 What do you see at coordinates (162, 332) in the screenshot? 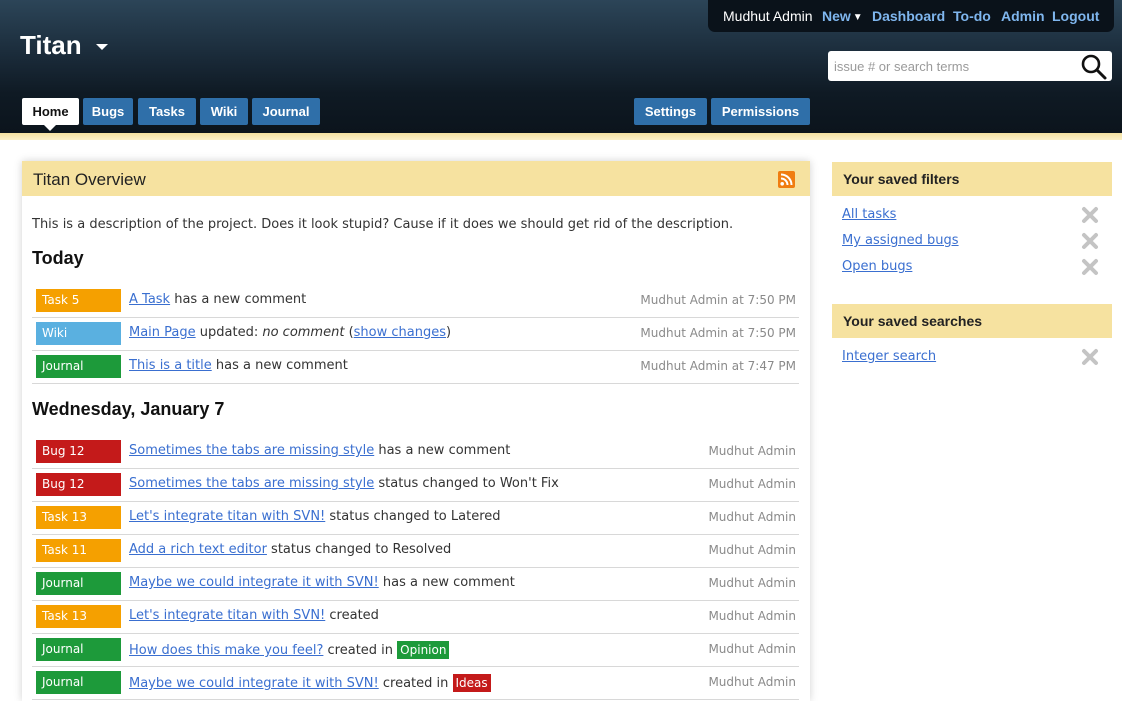
I see `activity-link: Main Page` at bounding box center [162, 332].